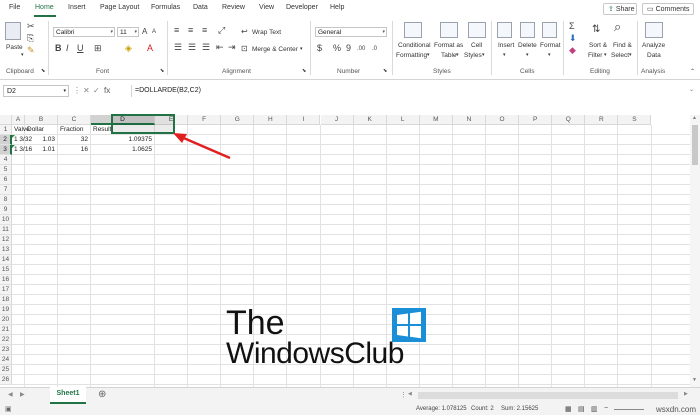 Image resolution: width=700 pixels, height=415 pixels. Describe the element at coordinates (6, 310) in the screenshot. I see `row-header-19: 19` at that location.